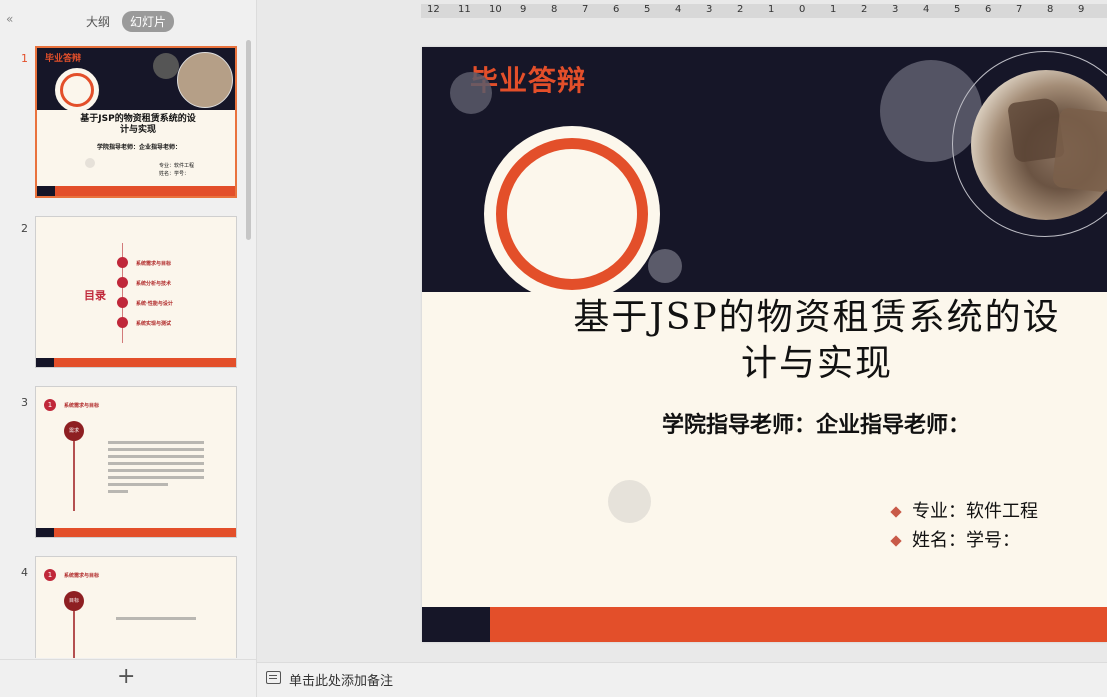 Image resolution: width=1107 pixels, height=697 pixels. What do you see at coordinates (154, 324) in the screenshot?
I see `thumb-toc-item: 系统实现与测试` at bounding box center [154, 324].